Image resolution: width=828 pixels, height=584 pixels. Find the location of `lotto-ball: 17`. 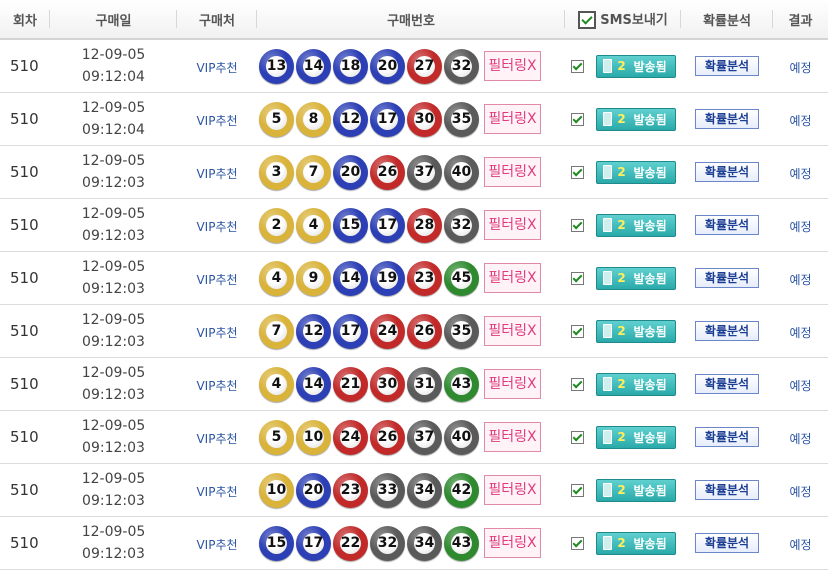

lotto-ball: 17 is located at coordinates (387, 119).